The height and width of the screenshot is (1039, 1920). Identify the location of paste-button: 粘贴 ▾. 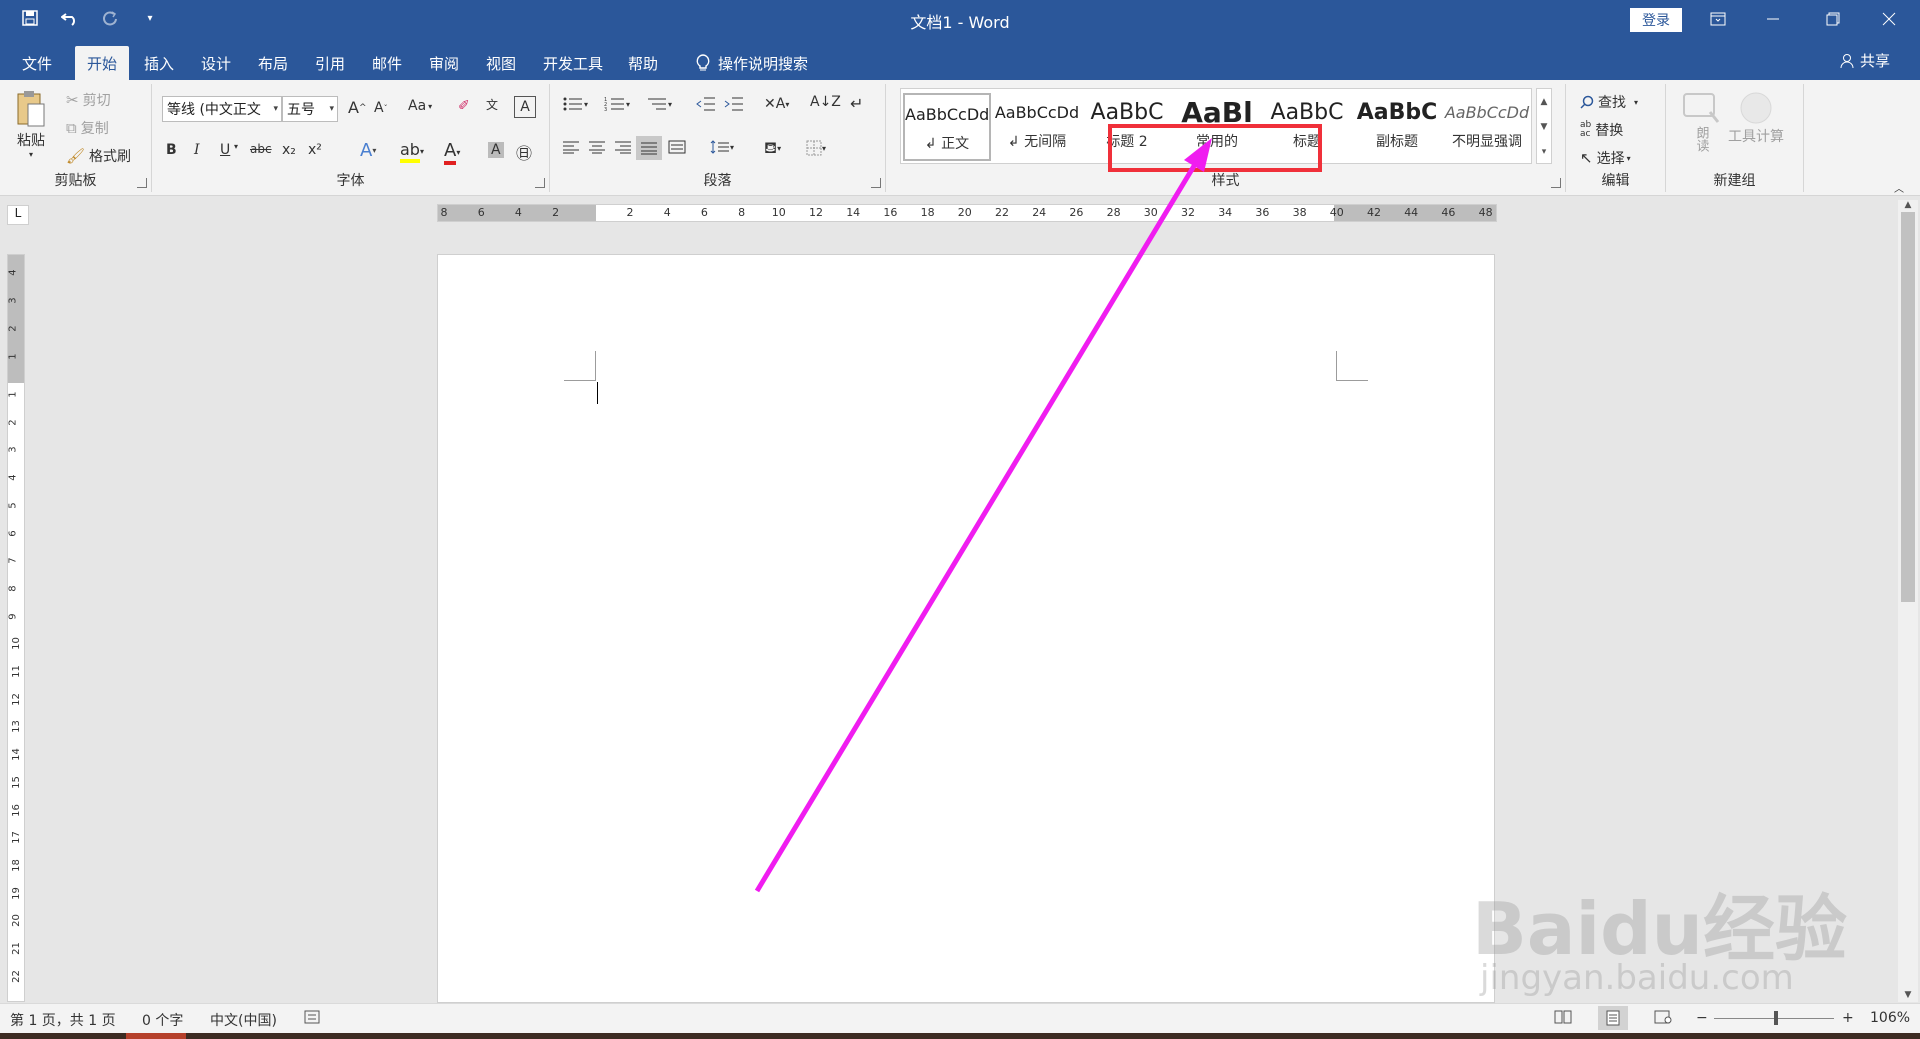
(31, 124).